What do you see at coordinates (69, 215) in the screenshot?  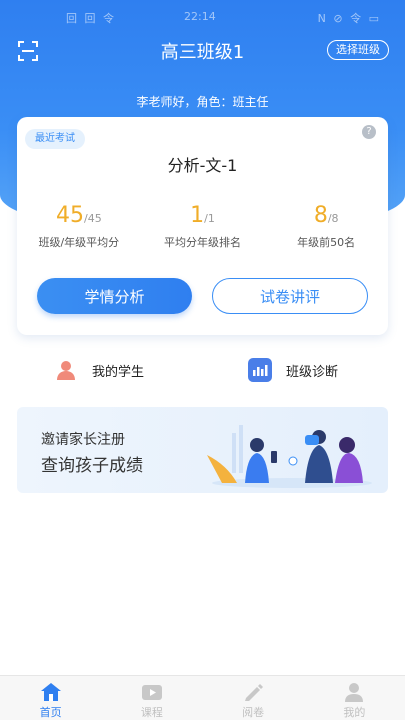 I see `stat-value: 45` at bounding box center [69, 215].